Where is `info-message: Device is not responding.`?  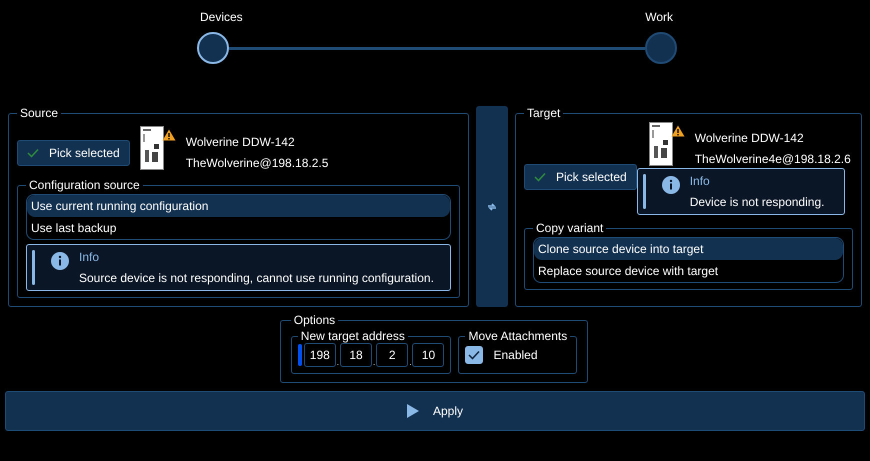 info-message: Device is not responding. is located at coordinates (757, 202).